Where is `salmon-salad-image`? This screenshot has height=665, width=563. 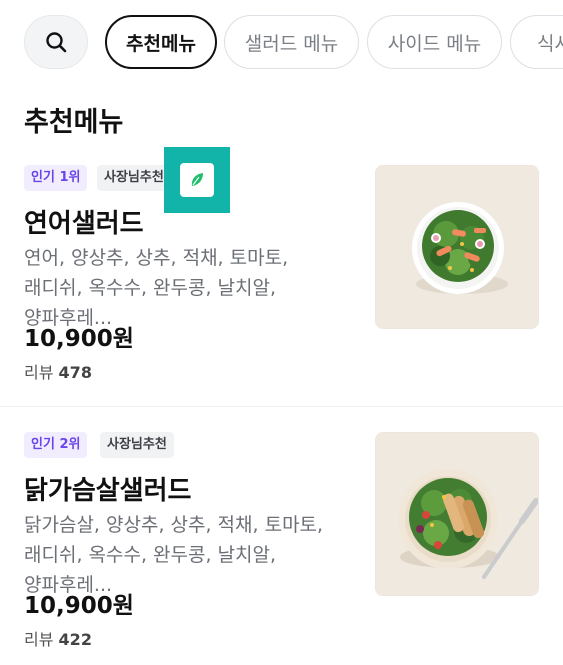 salmon-salad-image is located at coordinates (457, 247).